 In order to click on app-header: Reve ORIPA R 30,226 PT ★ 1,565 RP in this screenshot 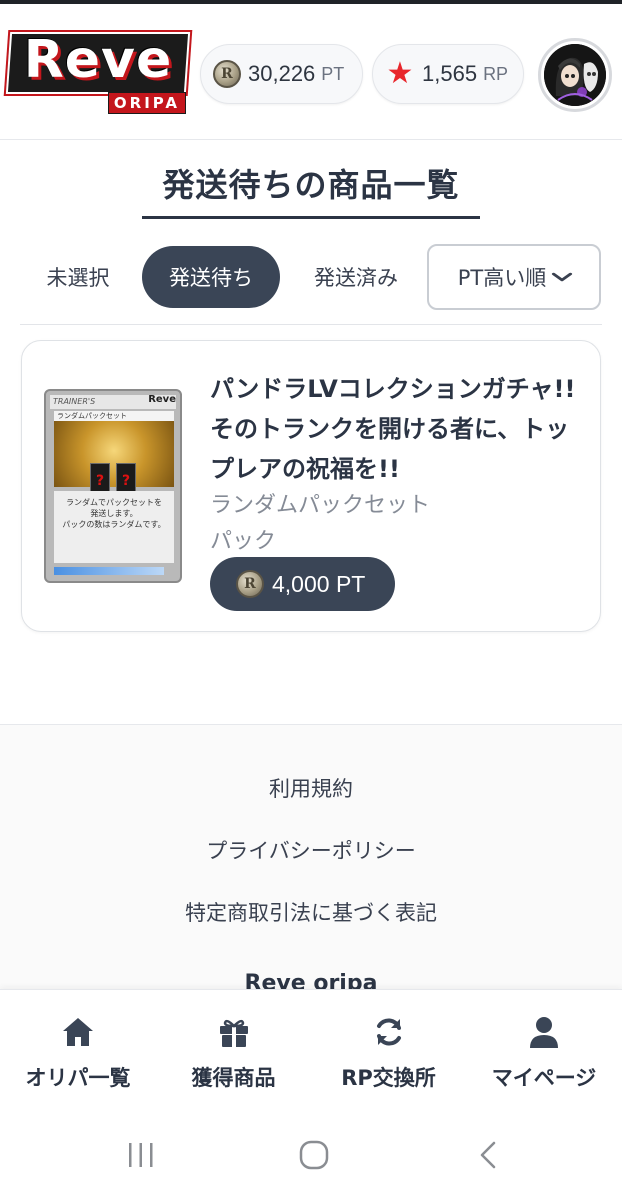, I will do `click(311, 72)`.